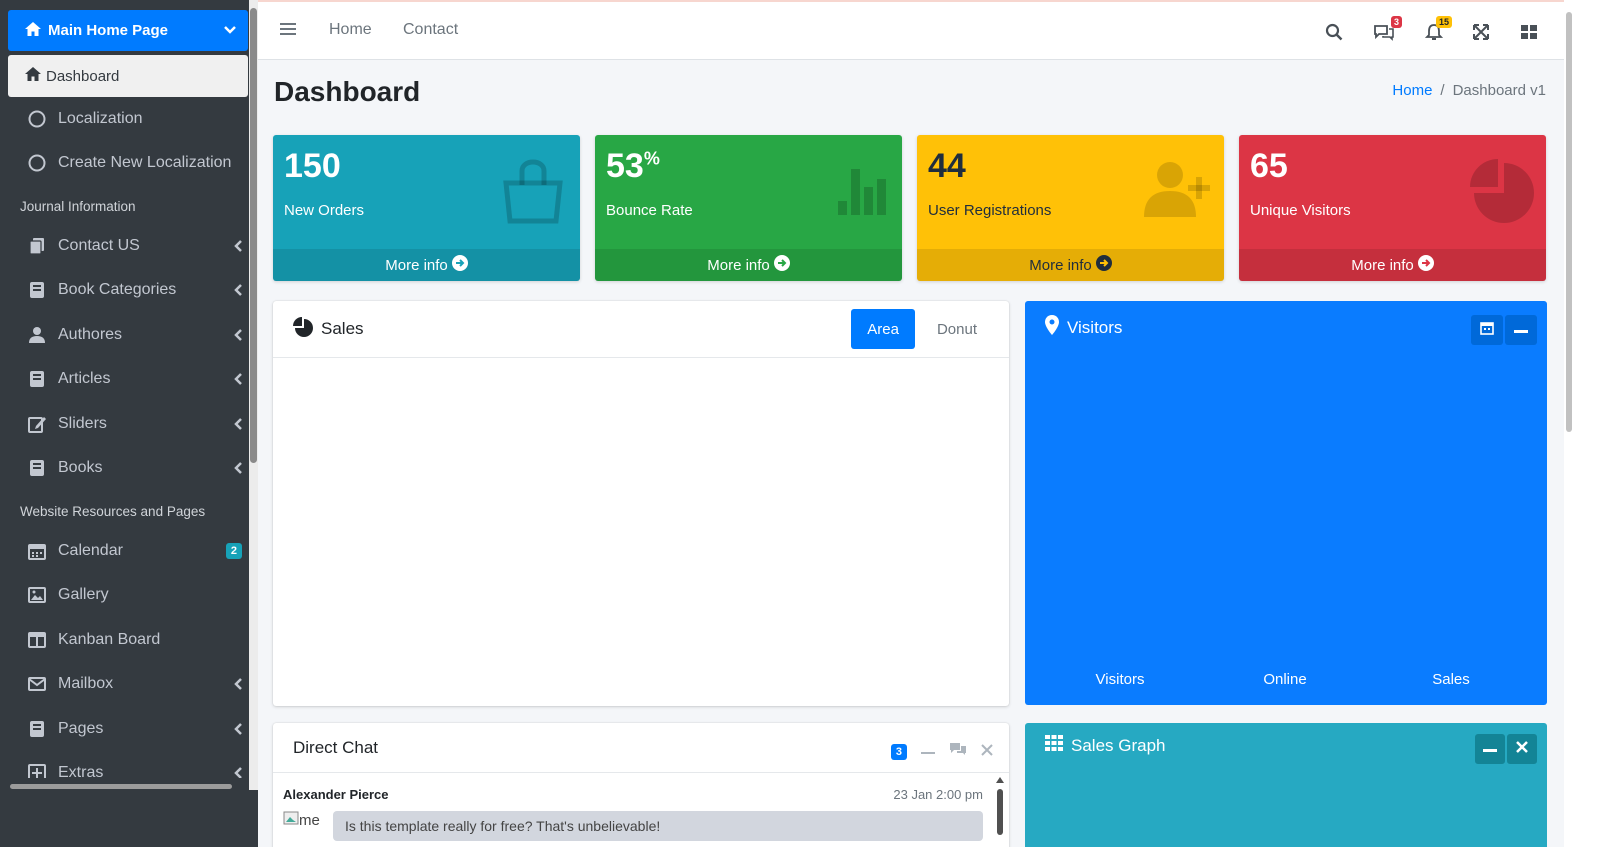 This screenshot has height=847, width=1600. Describe the element at coordinates (128, 76) in the screenshot. I see `sidebar-item-dashboard: Dashboard` at that location.